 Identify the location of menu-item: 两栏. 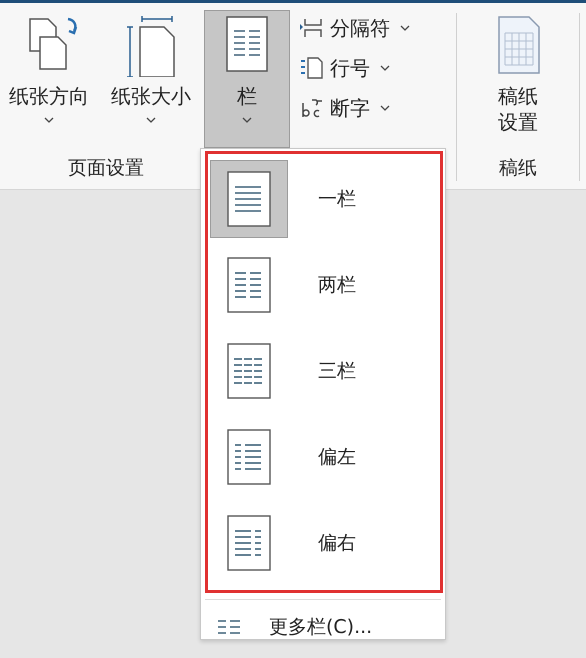
(325, 285).